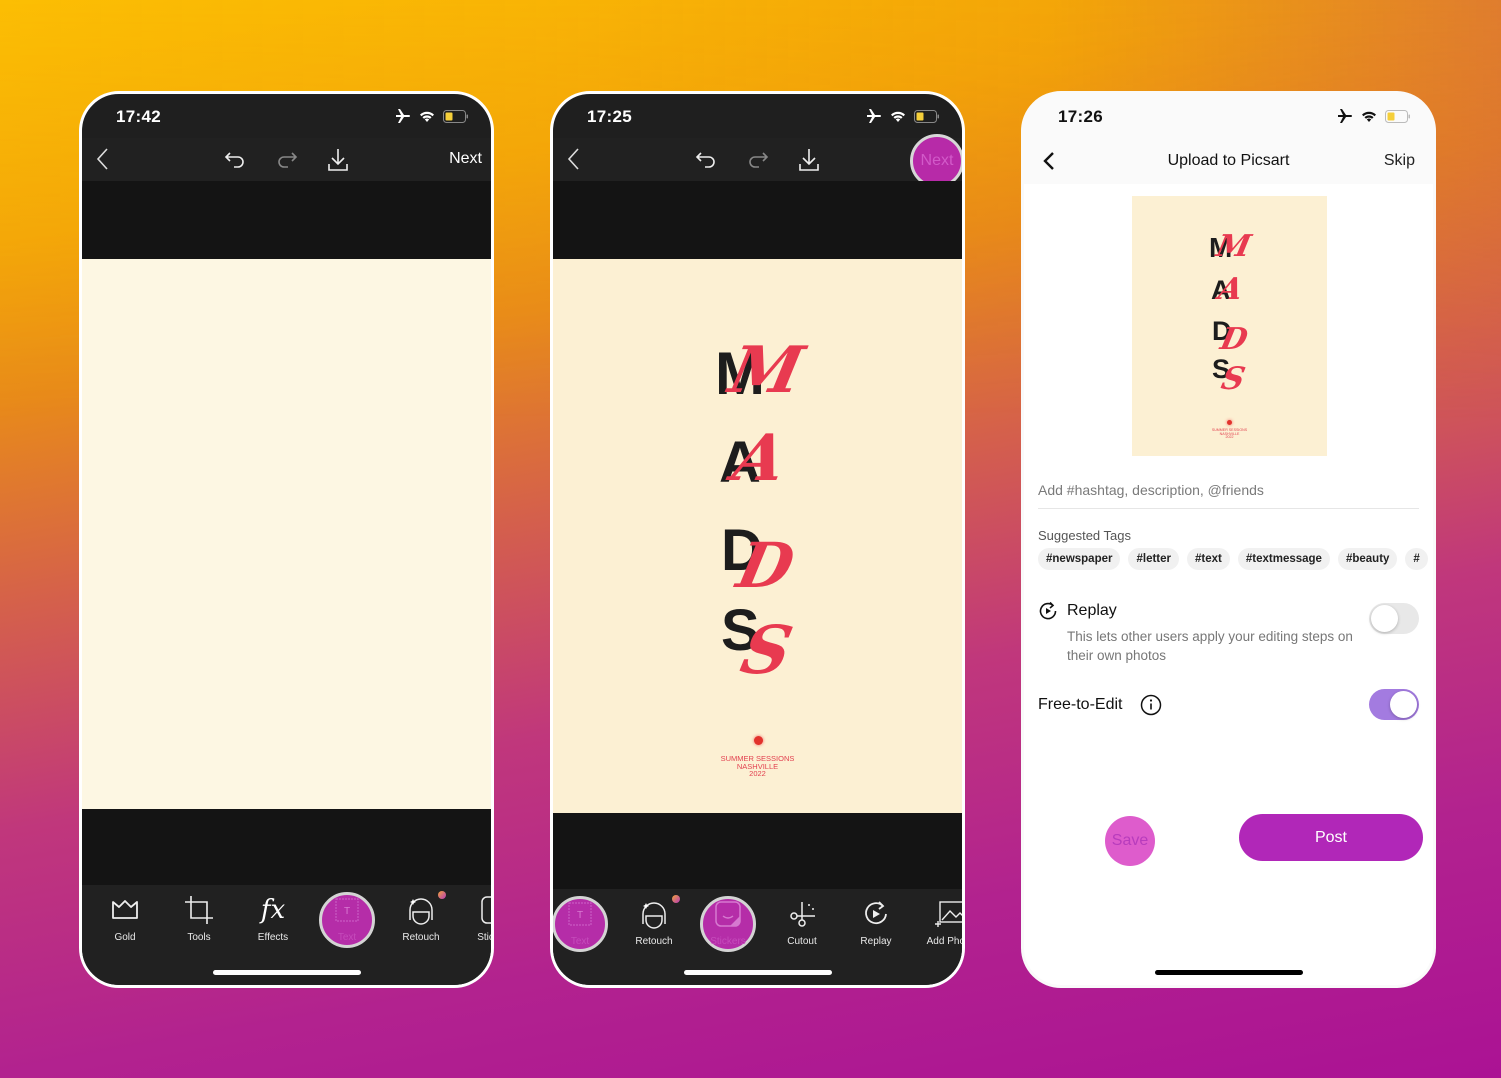  Describe the element at coordinates (286, 116) in the screenshot. I see `status-bar: 17:42` at that location.